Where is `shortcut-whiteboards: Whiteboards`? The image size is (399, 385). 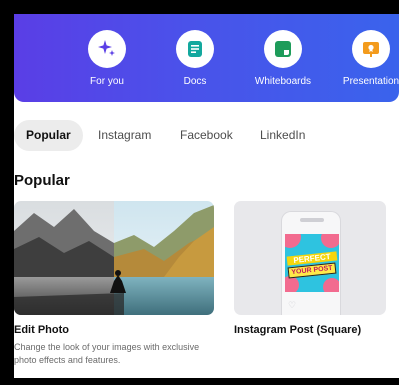
shortcut-whiteboards: Whiteboards is located at coordinates (283, 58).